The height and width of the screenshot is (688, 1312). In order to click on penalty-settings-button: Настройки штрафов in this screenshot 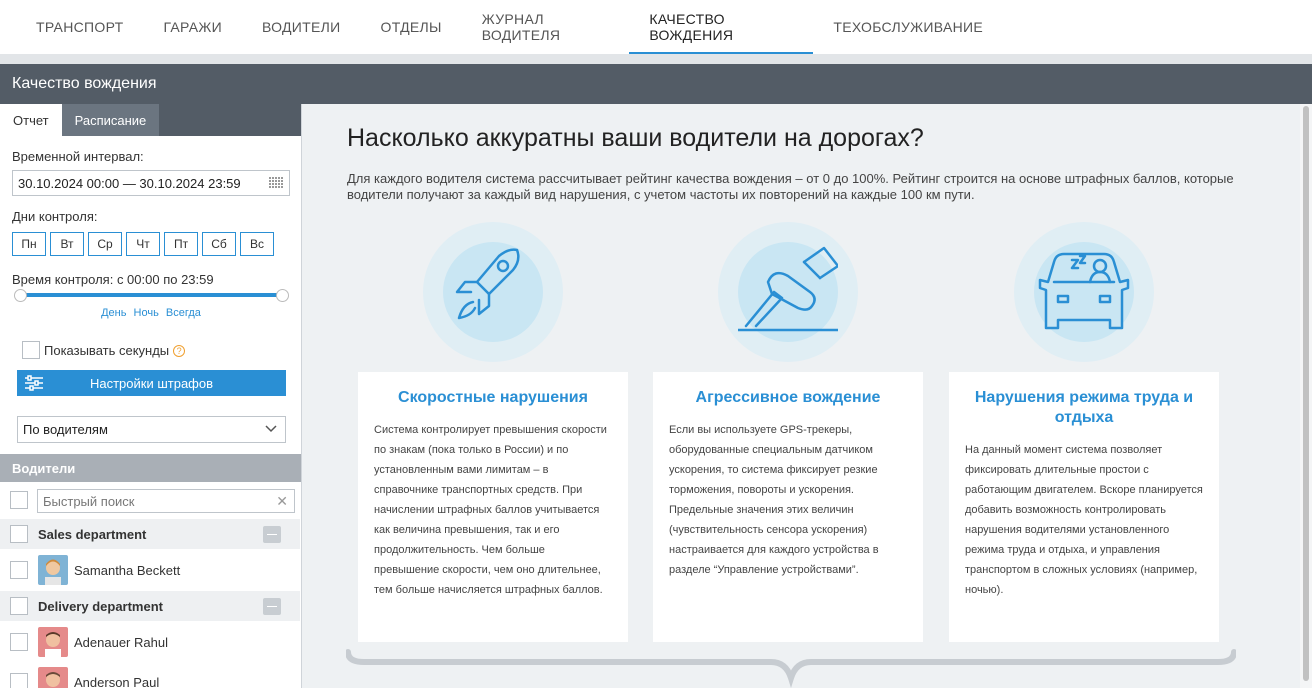, I will do `click(151, 383)`.